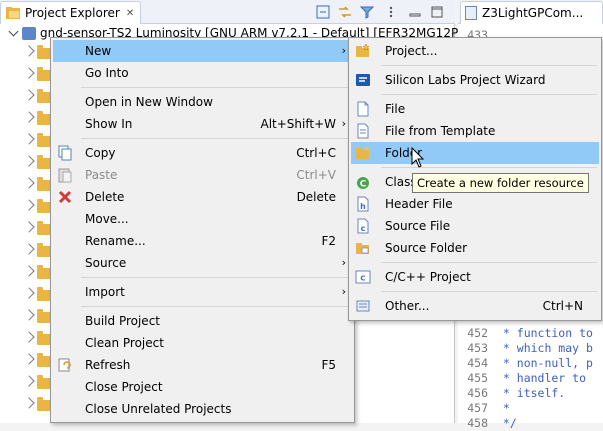 The width and height of the screenshot is (603, 431). Describe the element at coordinates (363, 306) in the screenshot. I see `other-wizard-icon` at that location.